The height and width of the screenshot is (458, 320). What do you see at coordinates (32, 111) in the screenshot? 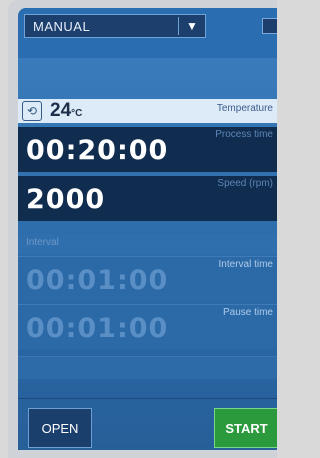
I see `thermometer-icon: ⟲` at bounding box center [32, 111].